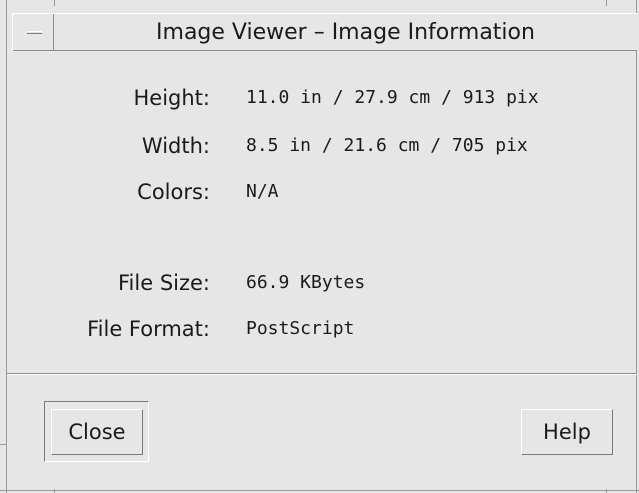  What do you see at coordinates (300, 328) in the screenshot?
I see `file-format-value: PostScript` at bounding box center [300, 328].